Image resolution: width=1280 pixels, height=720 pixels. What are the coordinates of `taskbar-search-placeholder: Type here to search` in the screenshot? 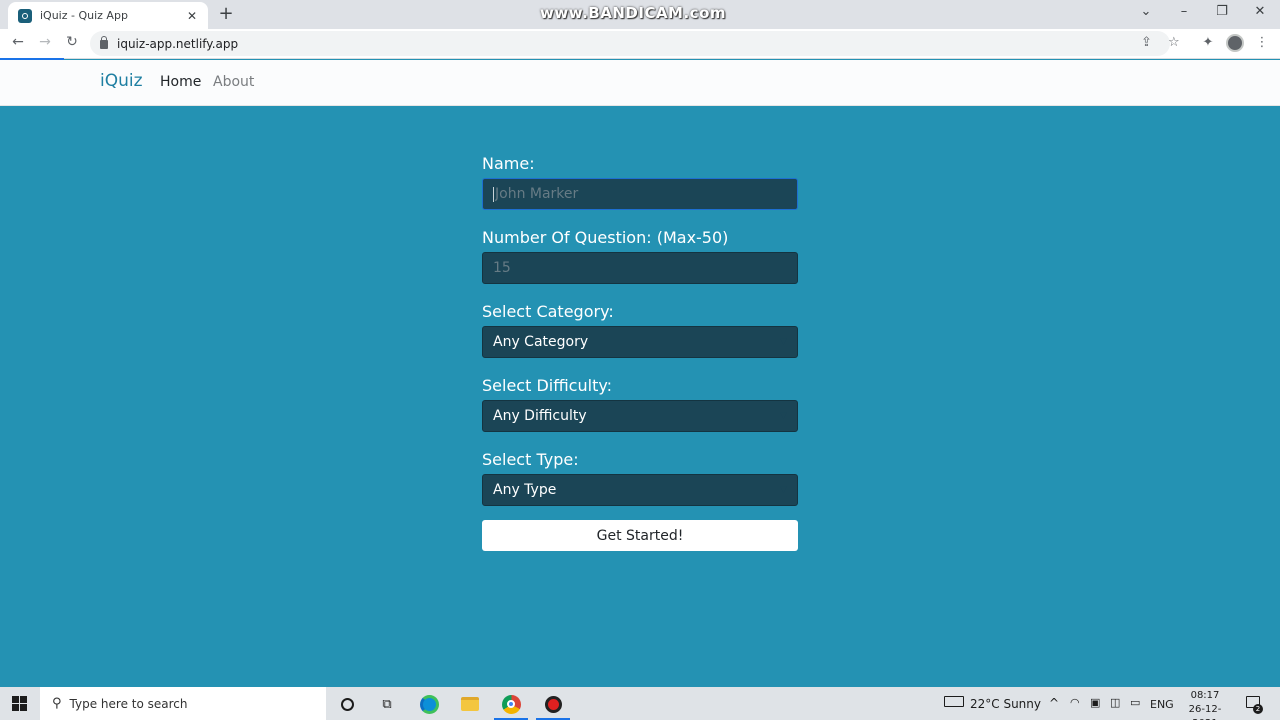 It's located at (128, 703).